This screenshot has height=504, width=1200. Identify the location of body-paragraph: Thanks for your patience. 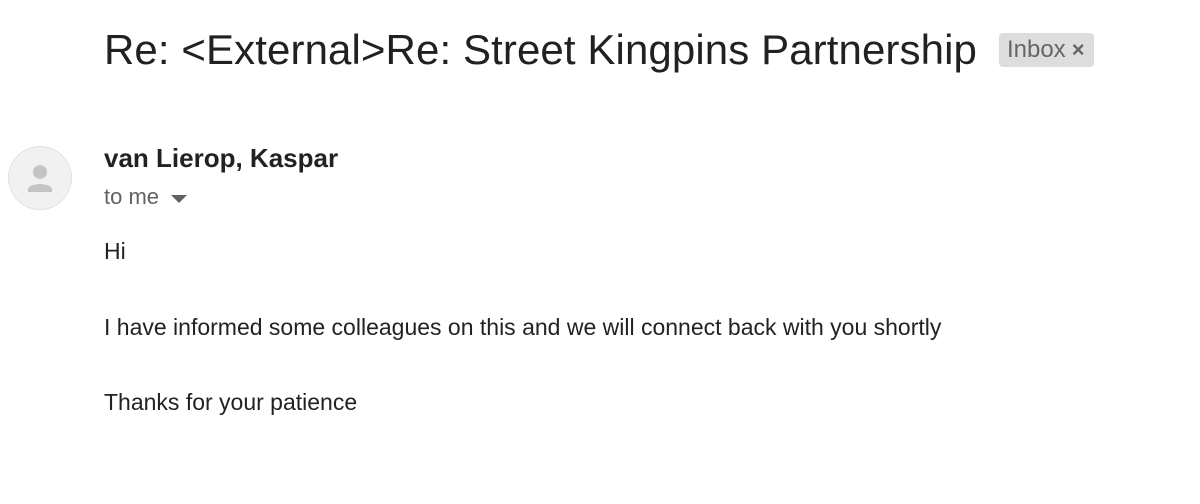
(231, 402).